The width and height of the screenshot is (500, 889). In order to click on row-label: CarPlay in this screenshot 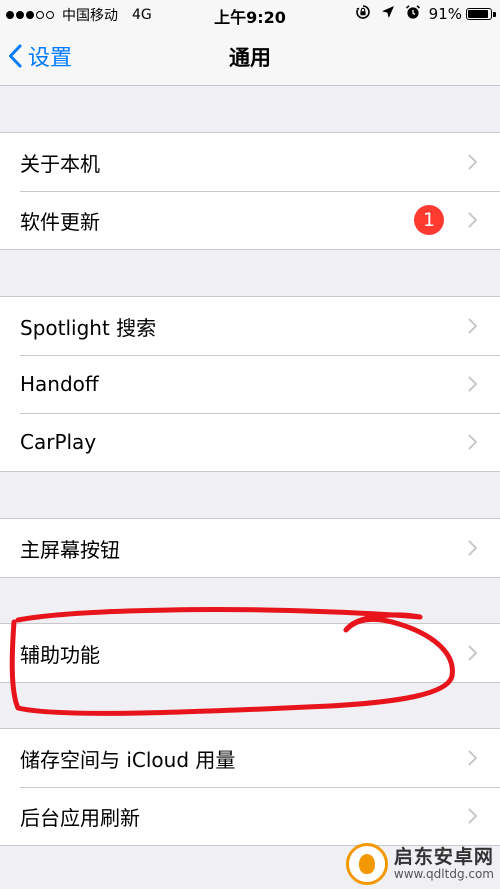, I will do `click(58, 442)`.